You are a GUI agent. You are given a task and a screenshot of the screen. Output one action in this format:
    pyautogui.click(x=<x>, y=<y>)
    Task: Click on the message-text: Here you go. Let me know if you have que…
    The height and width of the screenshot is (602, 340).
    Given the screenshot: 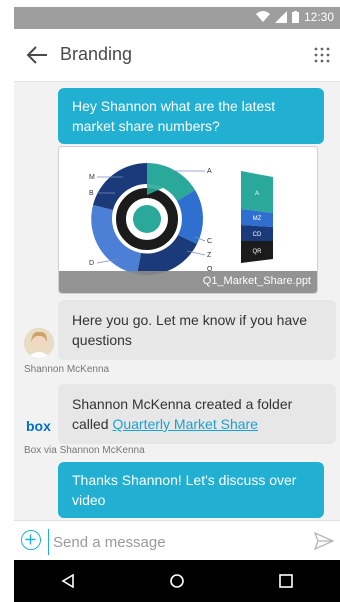 What is the action you would take?
    pyautogui.click(x=190, y=330)
    